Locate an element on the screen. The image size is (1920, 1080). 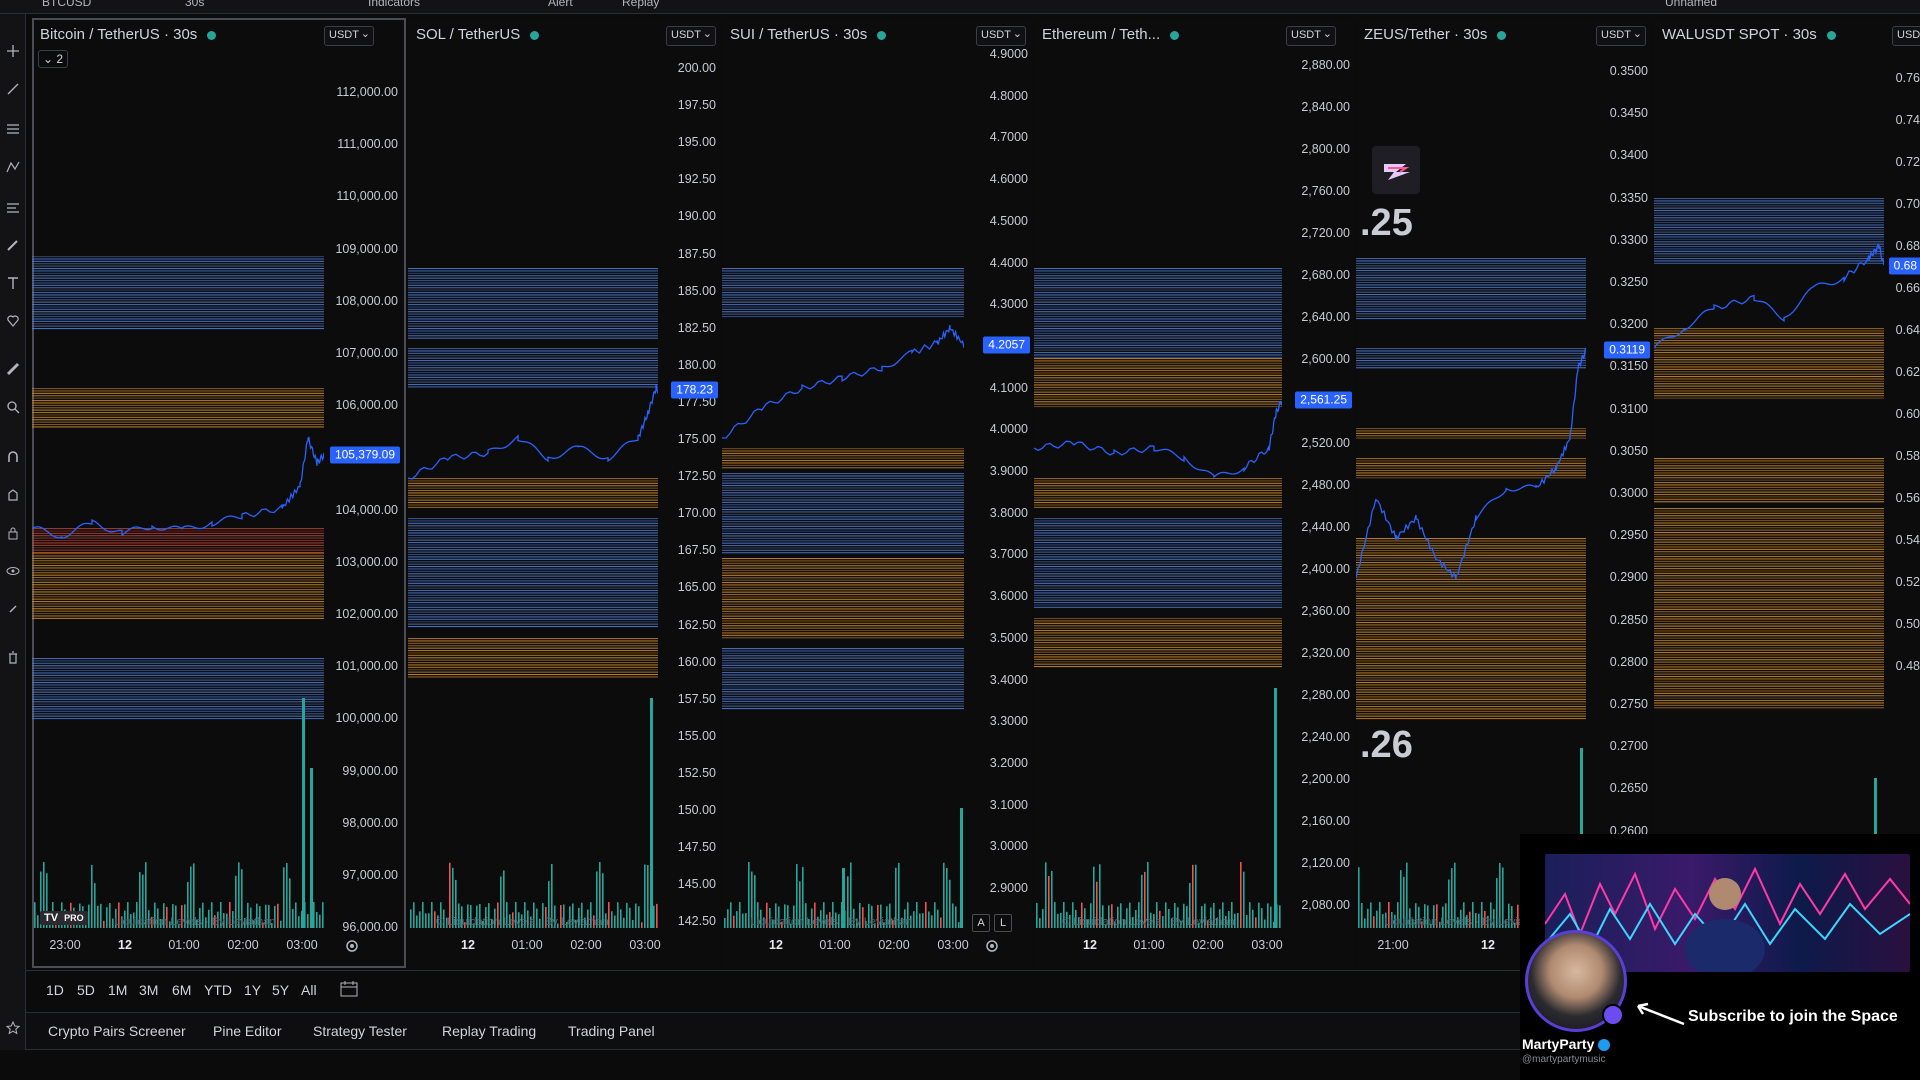
tab-pine-editor: Pine Editor is located at coordinates (247, 1031).